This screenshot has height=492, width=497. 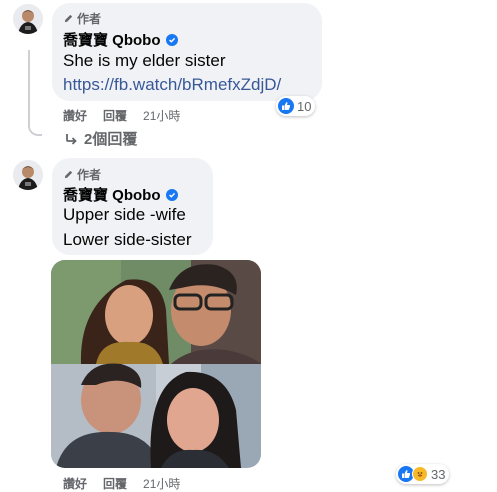 What do you see at coordinates (296, 106) in the screenshot?
I see `reaction-summary: 10` at bounding box center [296, 106].